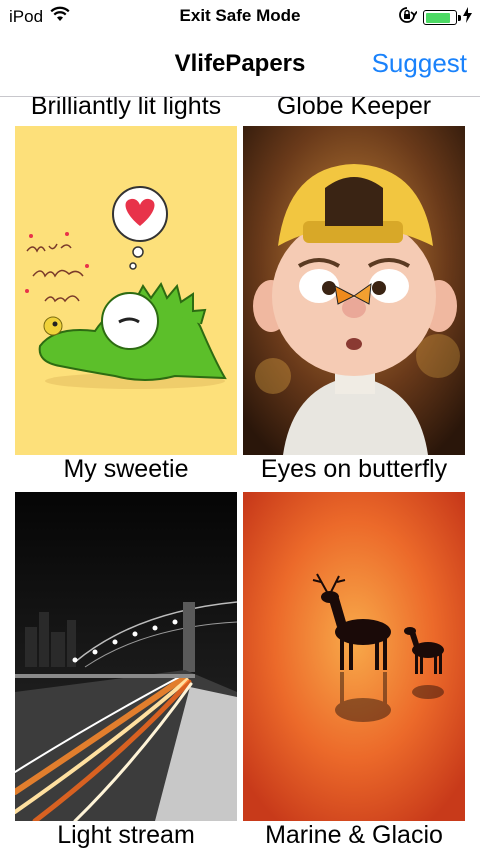  Describe the element at coordinates (126, 109) in the screenshot. I see `wallpaper-label: Brilliantly lit lights` at that location.